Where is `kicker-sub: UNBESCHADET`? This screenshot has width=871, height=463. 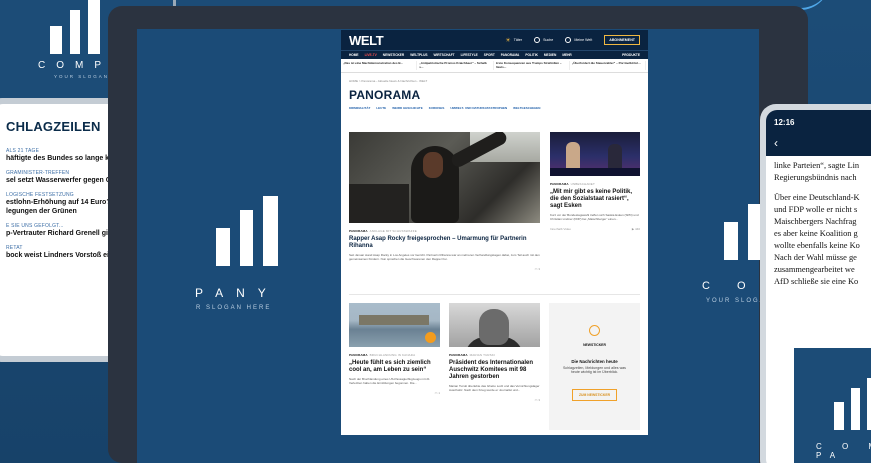 kicker-sub: UNBESCHADET is located at coordinates (582, 184).